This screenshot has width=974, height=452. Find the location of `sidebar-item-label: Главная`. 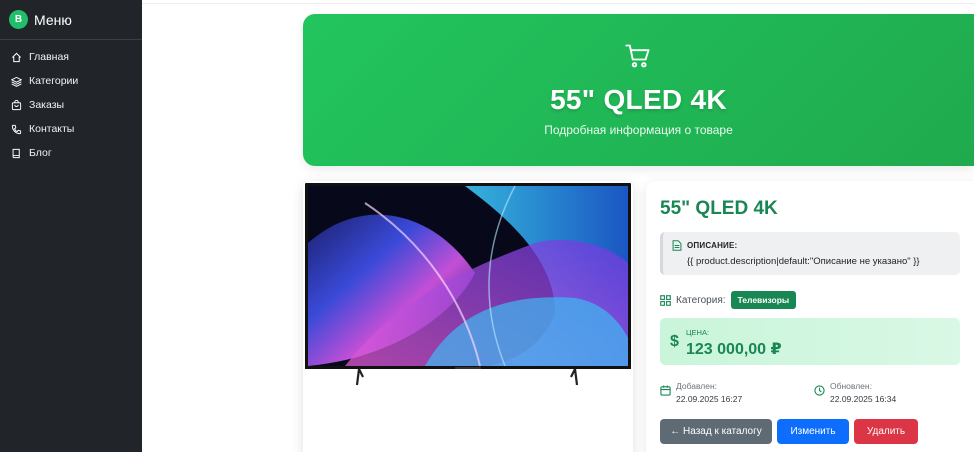

sidebar-item-label: Главная is located at coordinates (49, 57).